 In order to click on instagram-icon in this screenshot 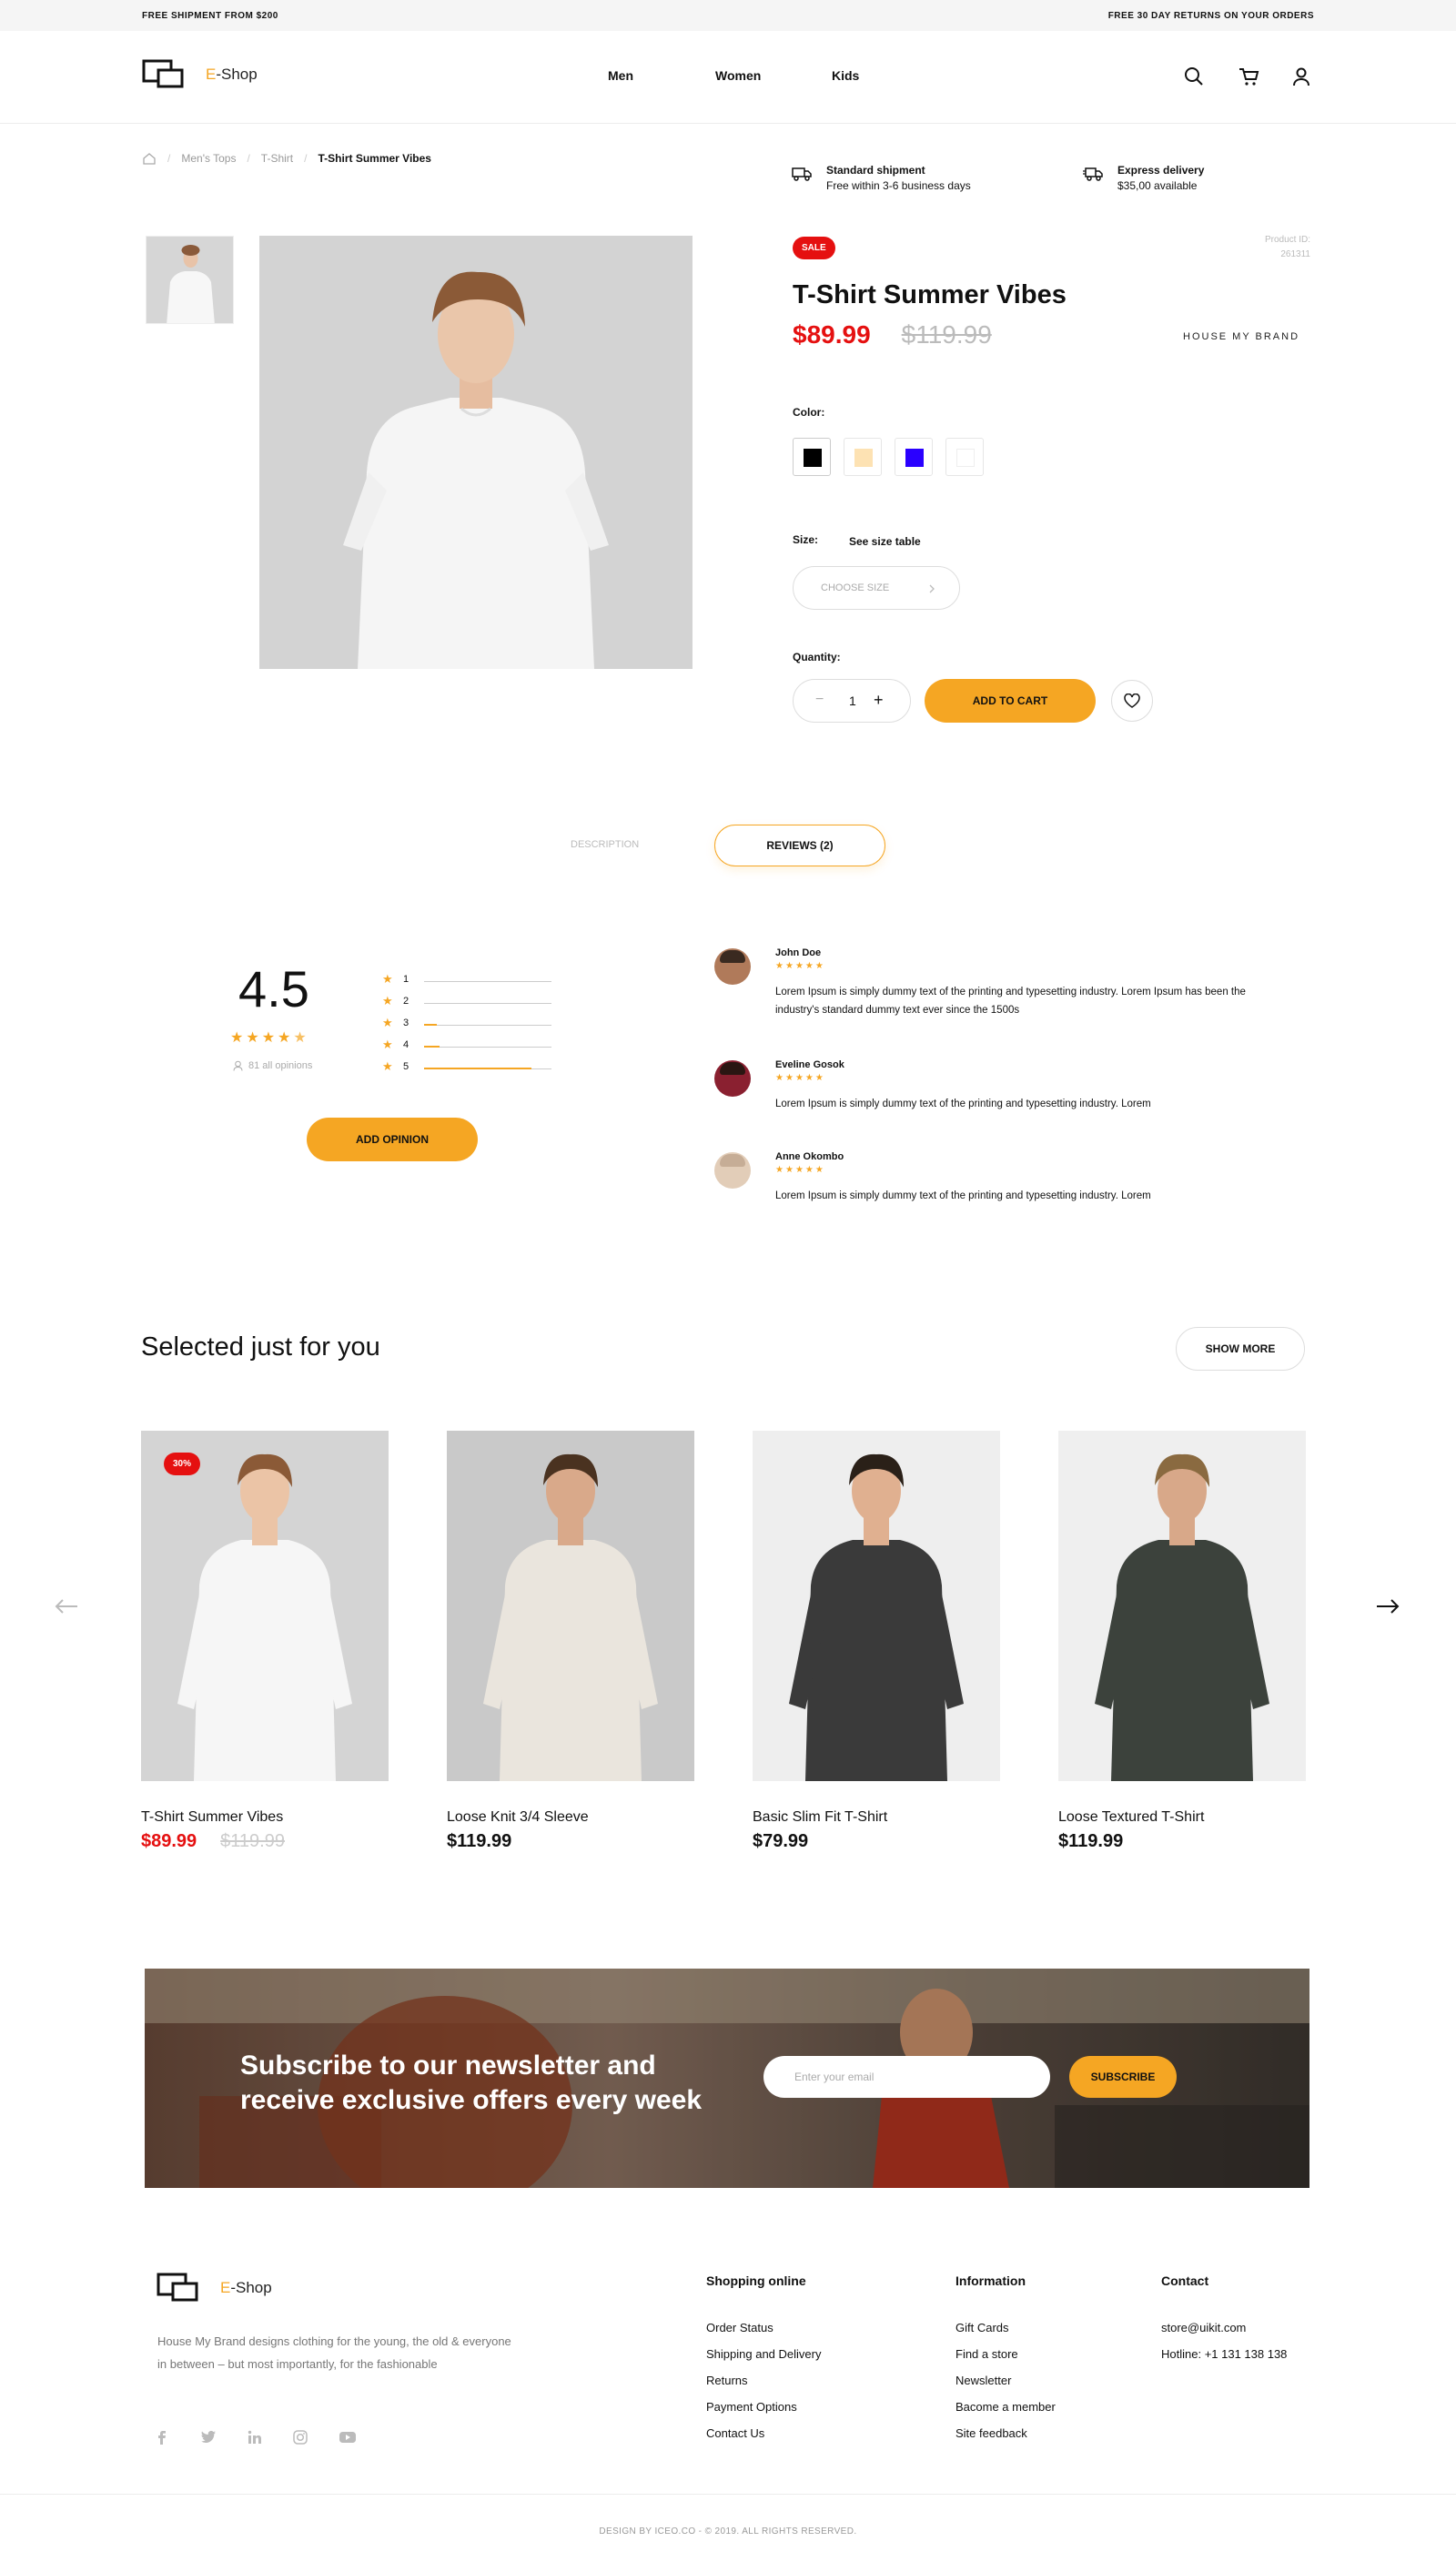, I will do `click(301, 2437)`.